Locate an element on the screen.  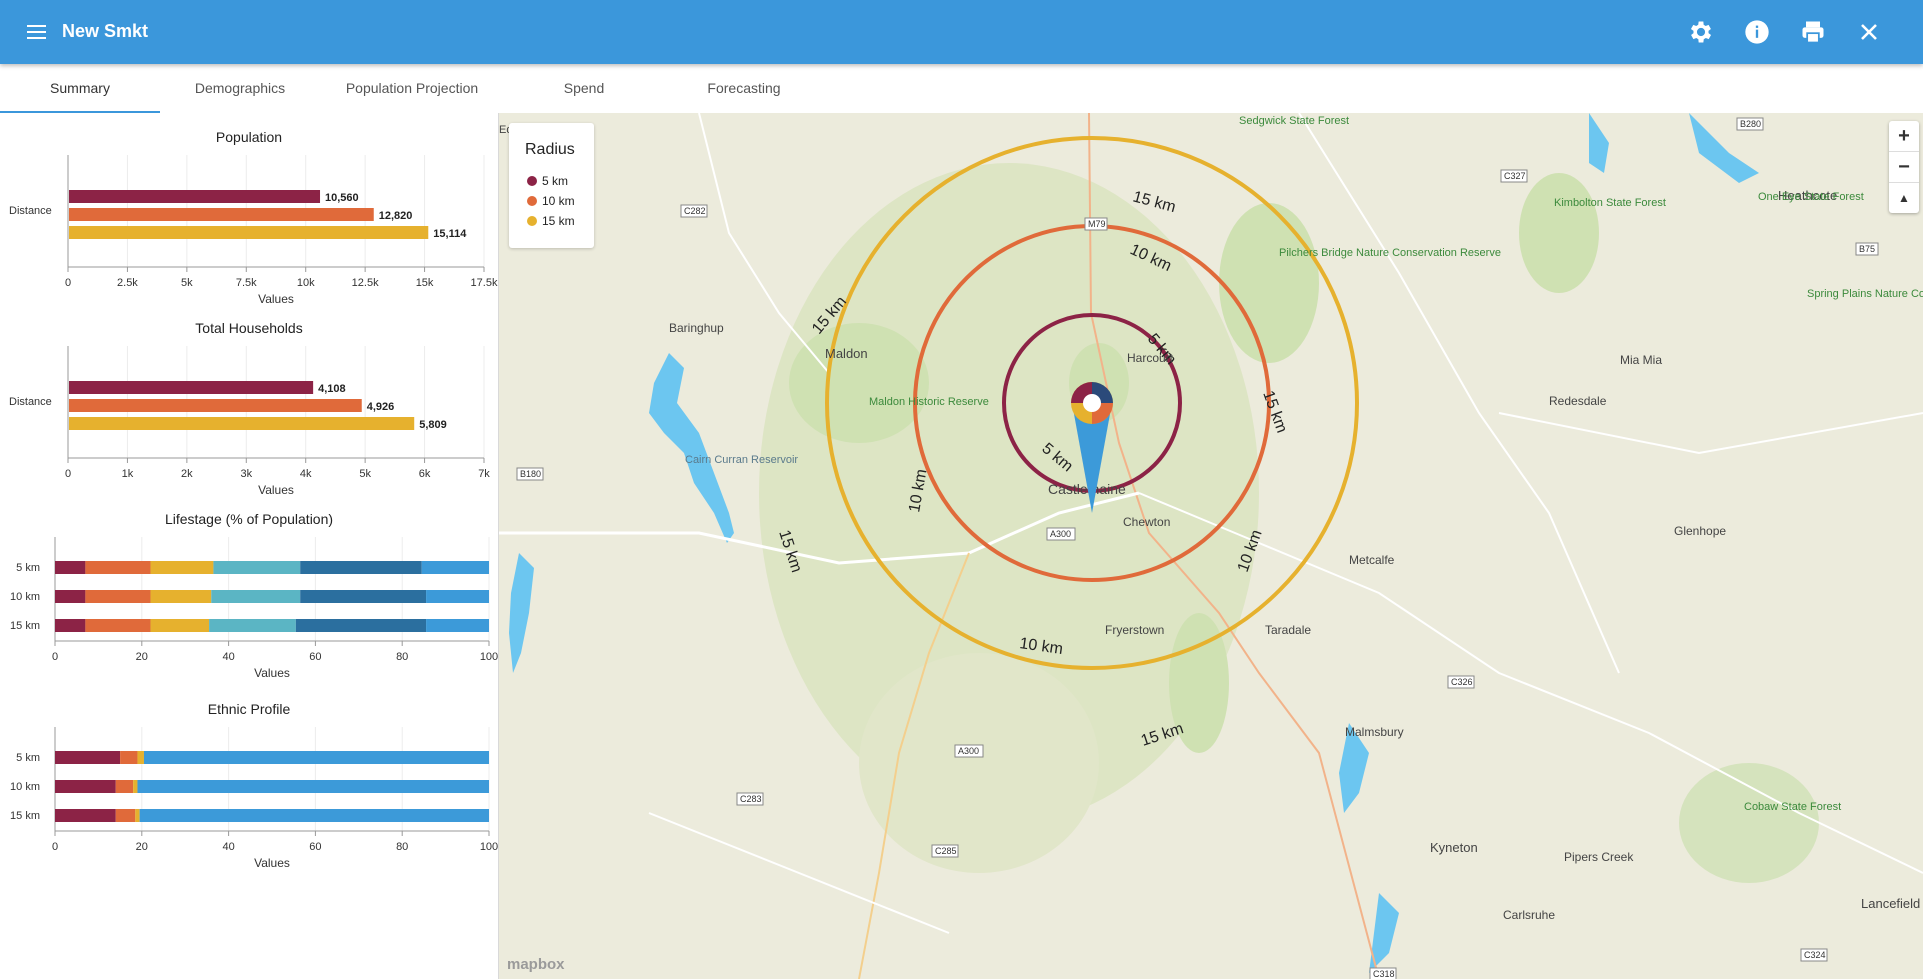
x-tick-label: 1k is located at coordinates (128, 474).